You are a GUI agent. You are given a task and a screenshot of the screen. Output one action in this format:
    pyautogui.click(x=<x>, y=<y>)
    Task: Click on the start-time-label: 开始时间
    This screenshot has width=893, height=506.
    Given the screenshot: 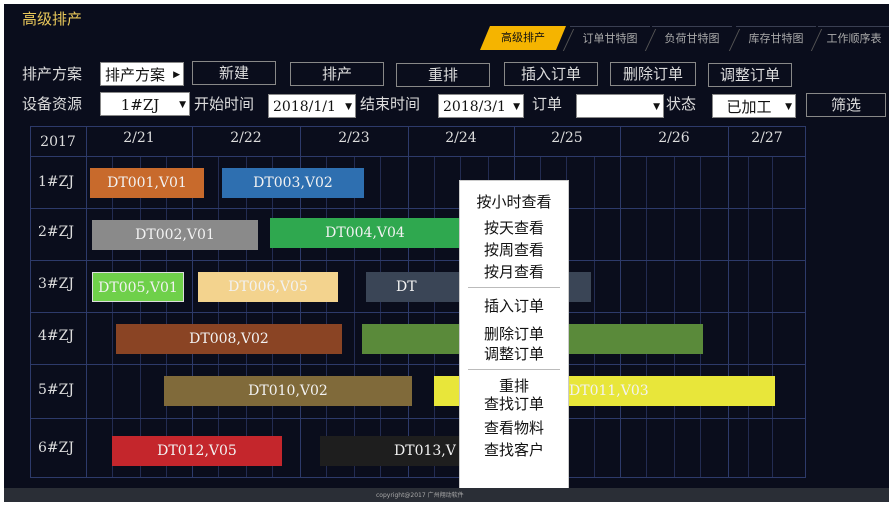 What is the action you would take?
    pyautogui.click(x=224, y=104)
    